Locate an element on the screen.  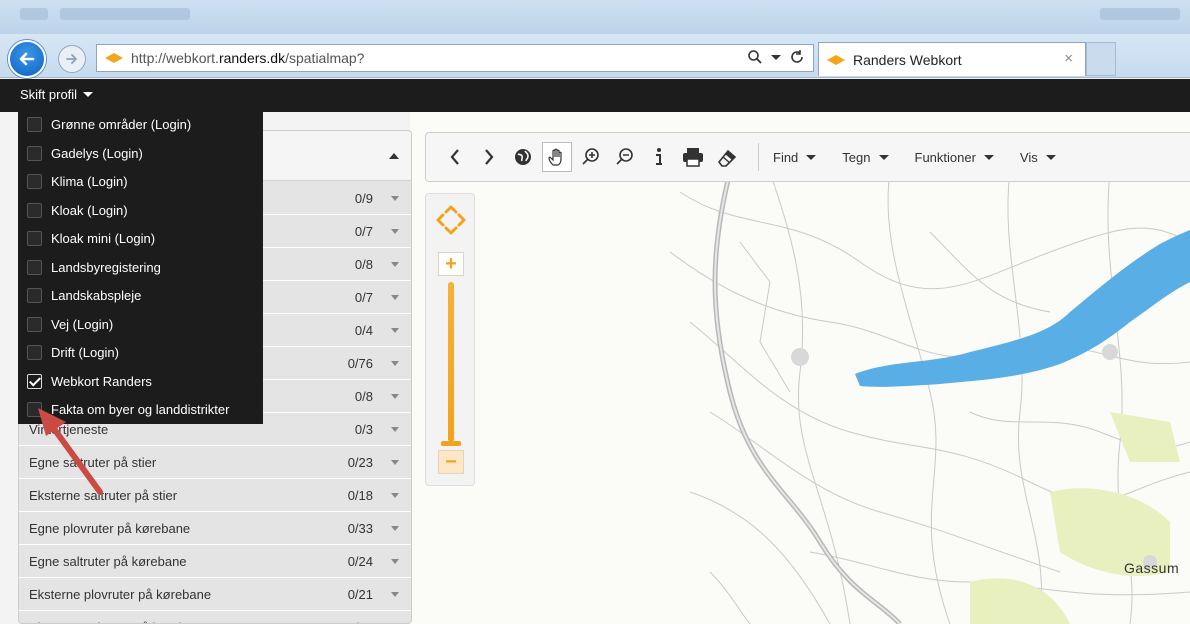
menu-tegn-label: Tegn is located at coordinates (856, 157).